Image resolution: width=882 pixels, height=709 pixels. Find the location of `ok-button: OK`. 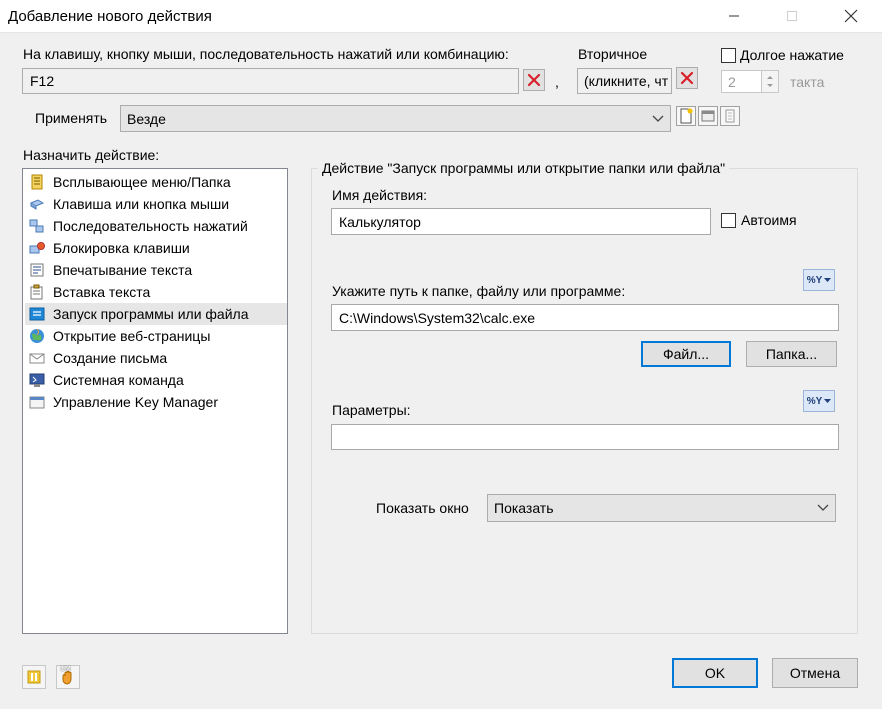

ok-button: OK is located at coordinates (715, 673).